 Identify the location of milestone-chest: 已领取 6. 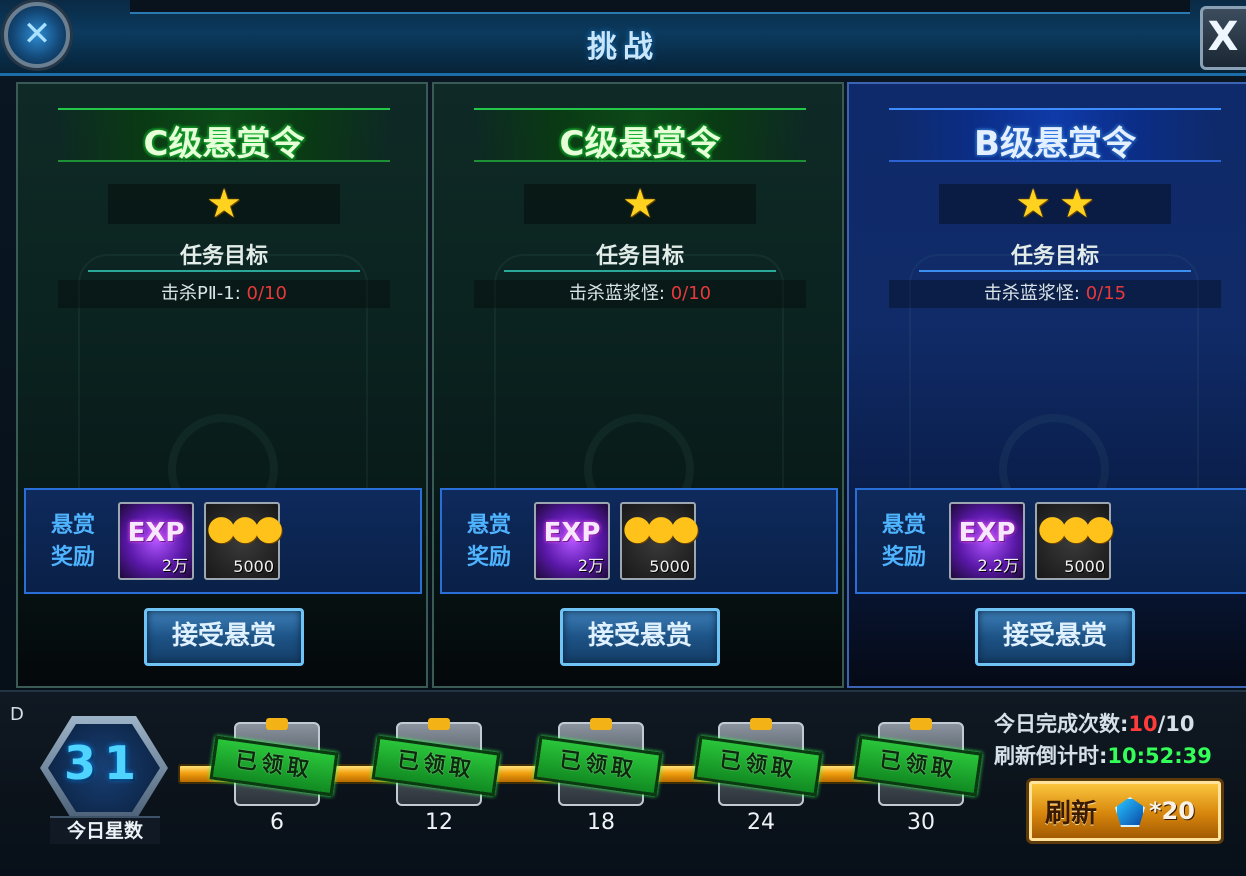
(274, 778).